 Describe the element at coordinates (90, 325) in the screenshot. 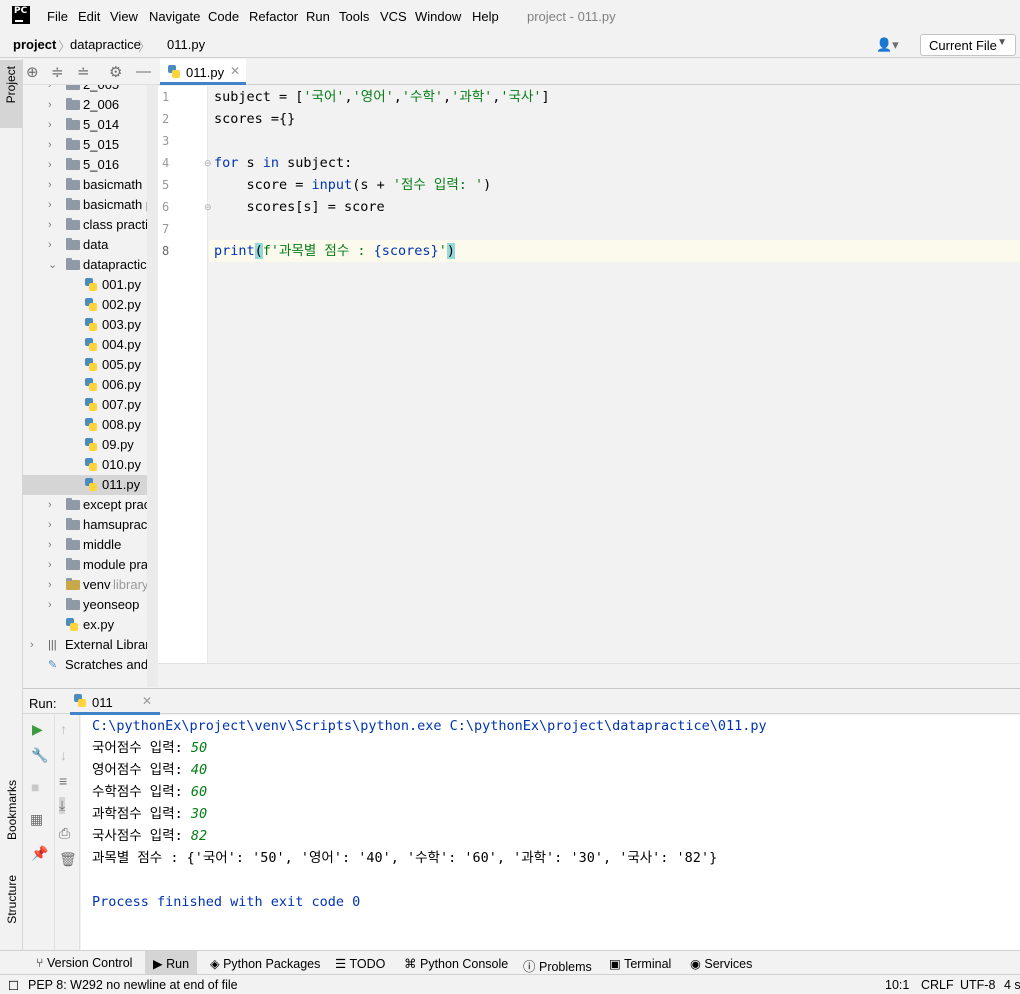

I see `tree-item-003-py: 003.py` at that location.